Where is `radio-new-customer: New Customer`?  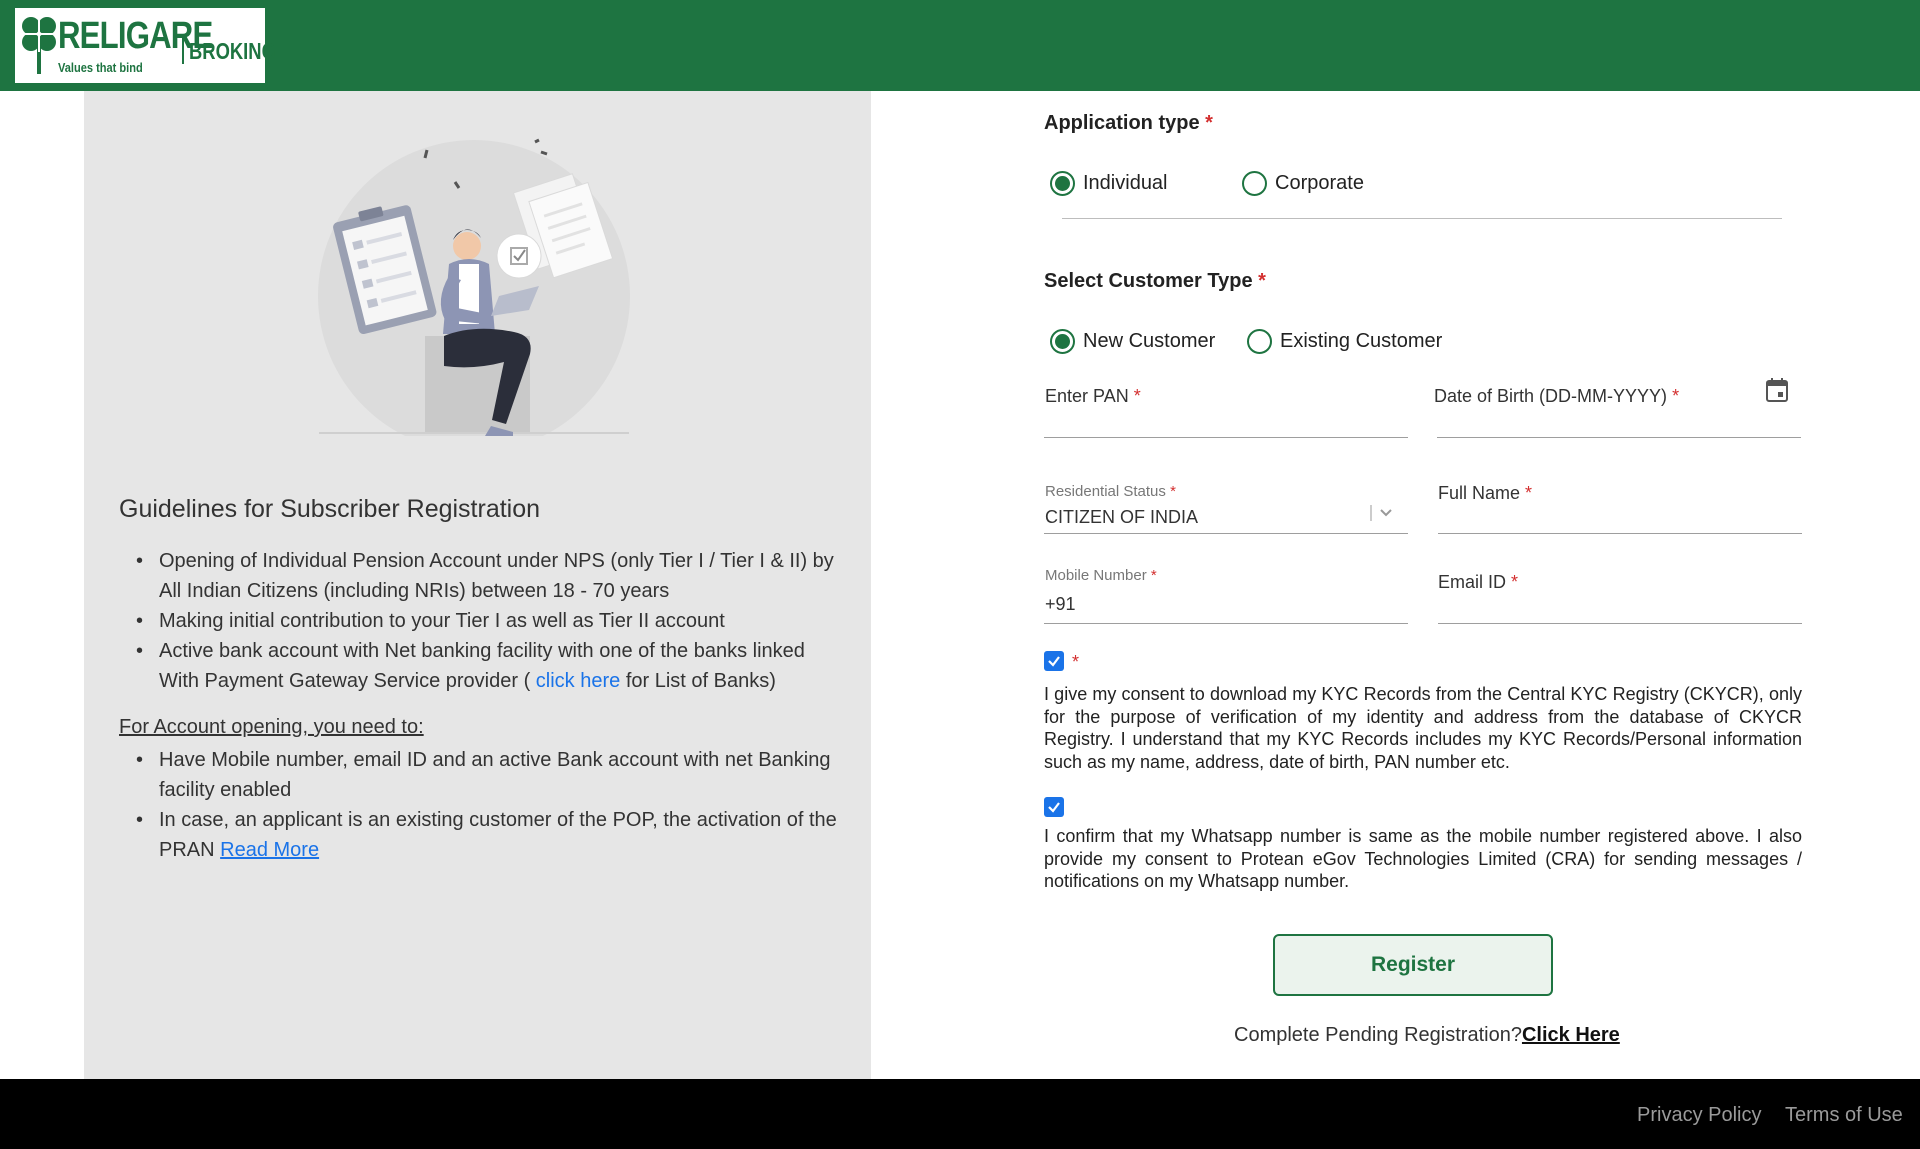 radio-new-customer: New Customer is located at coordinates (1132, 341).